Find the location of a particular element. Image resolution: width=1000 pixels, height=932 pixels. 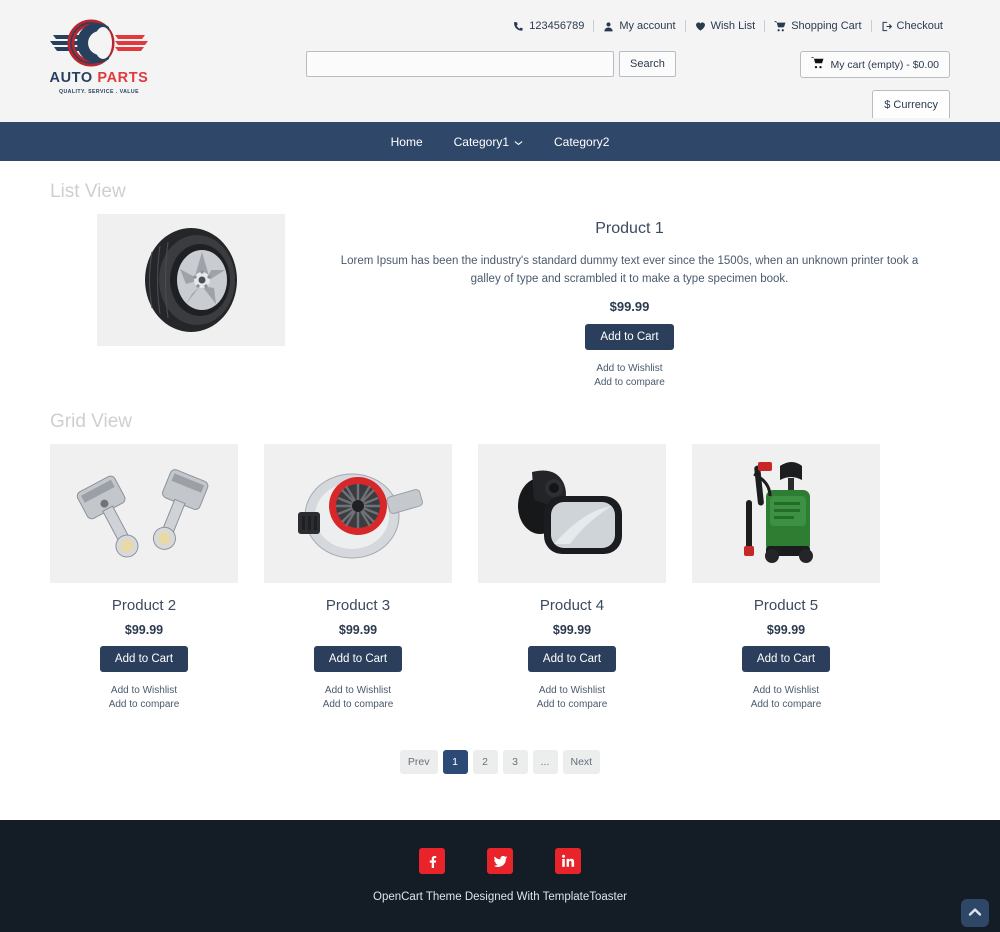

product-3-wishlist-link: Add to Wishlist is located at coordinates (358, 691).